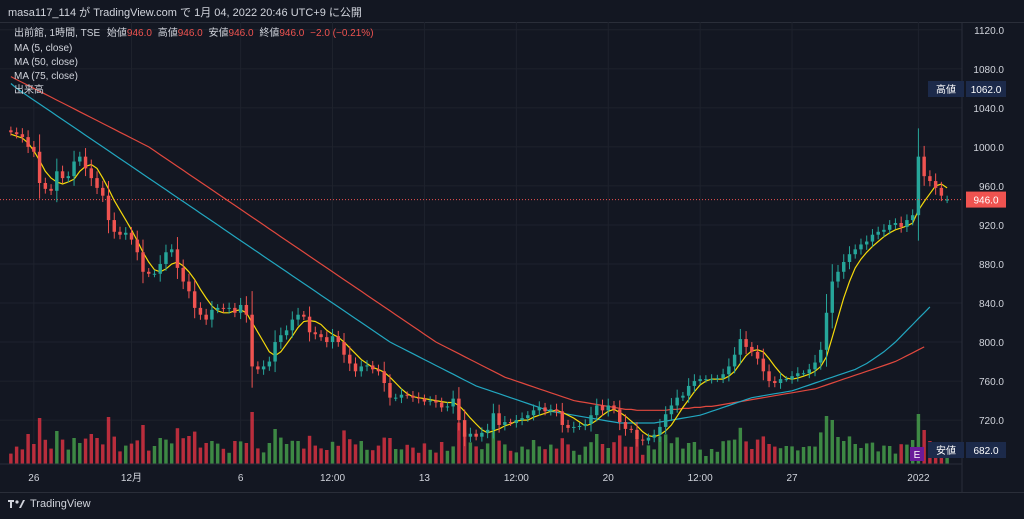  What do you see at coordinates (29, 89) in the screenshot?
I see `legend-volume: 出来高` at bounding box center [29, 89].